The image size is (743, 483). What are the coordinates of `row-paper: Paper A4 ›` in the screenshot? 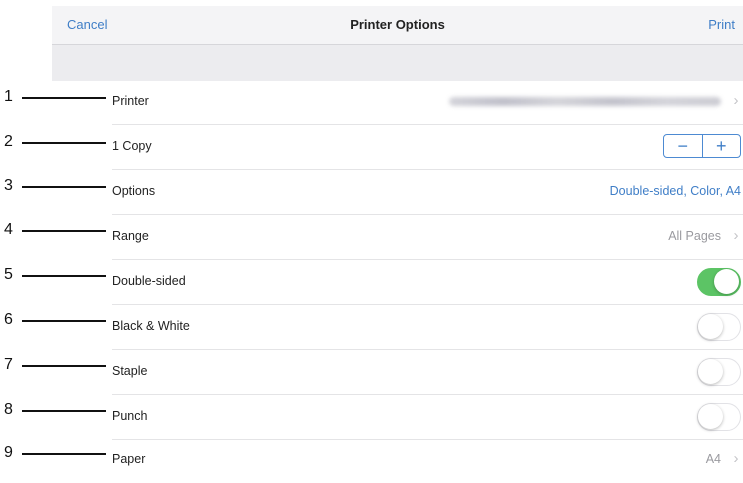 It's located at (427, 460).